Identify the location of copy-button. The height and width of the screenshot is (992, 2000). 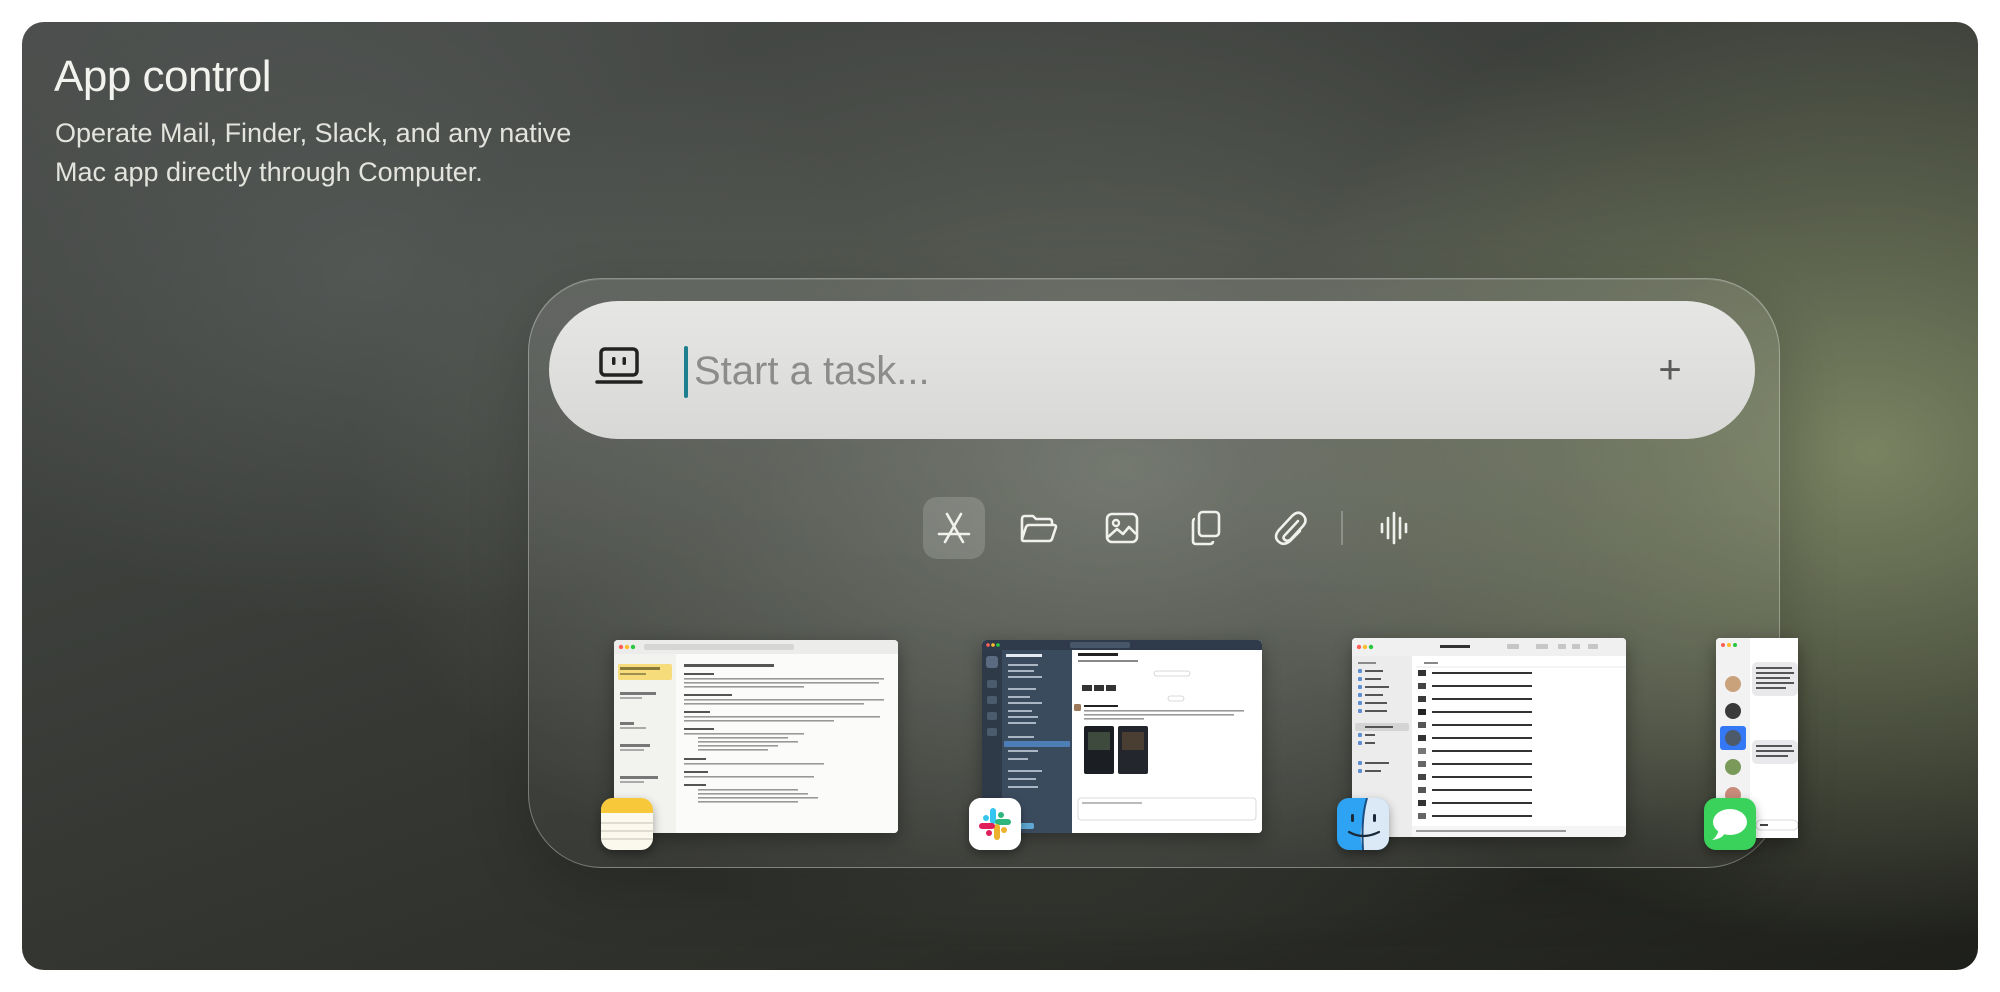
(1206, 528).